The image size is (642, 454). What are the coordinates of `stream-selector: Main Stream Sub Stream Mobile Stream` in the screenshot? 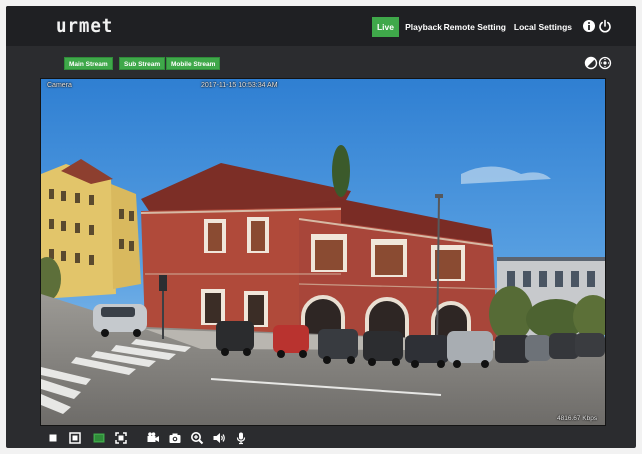 It's located at (326, 64).